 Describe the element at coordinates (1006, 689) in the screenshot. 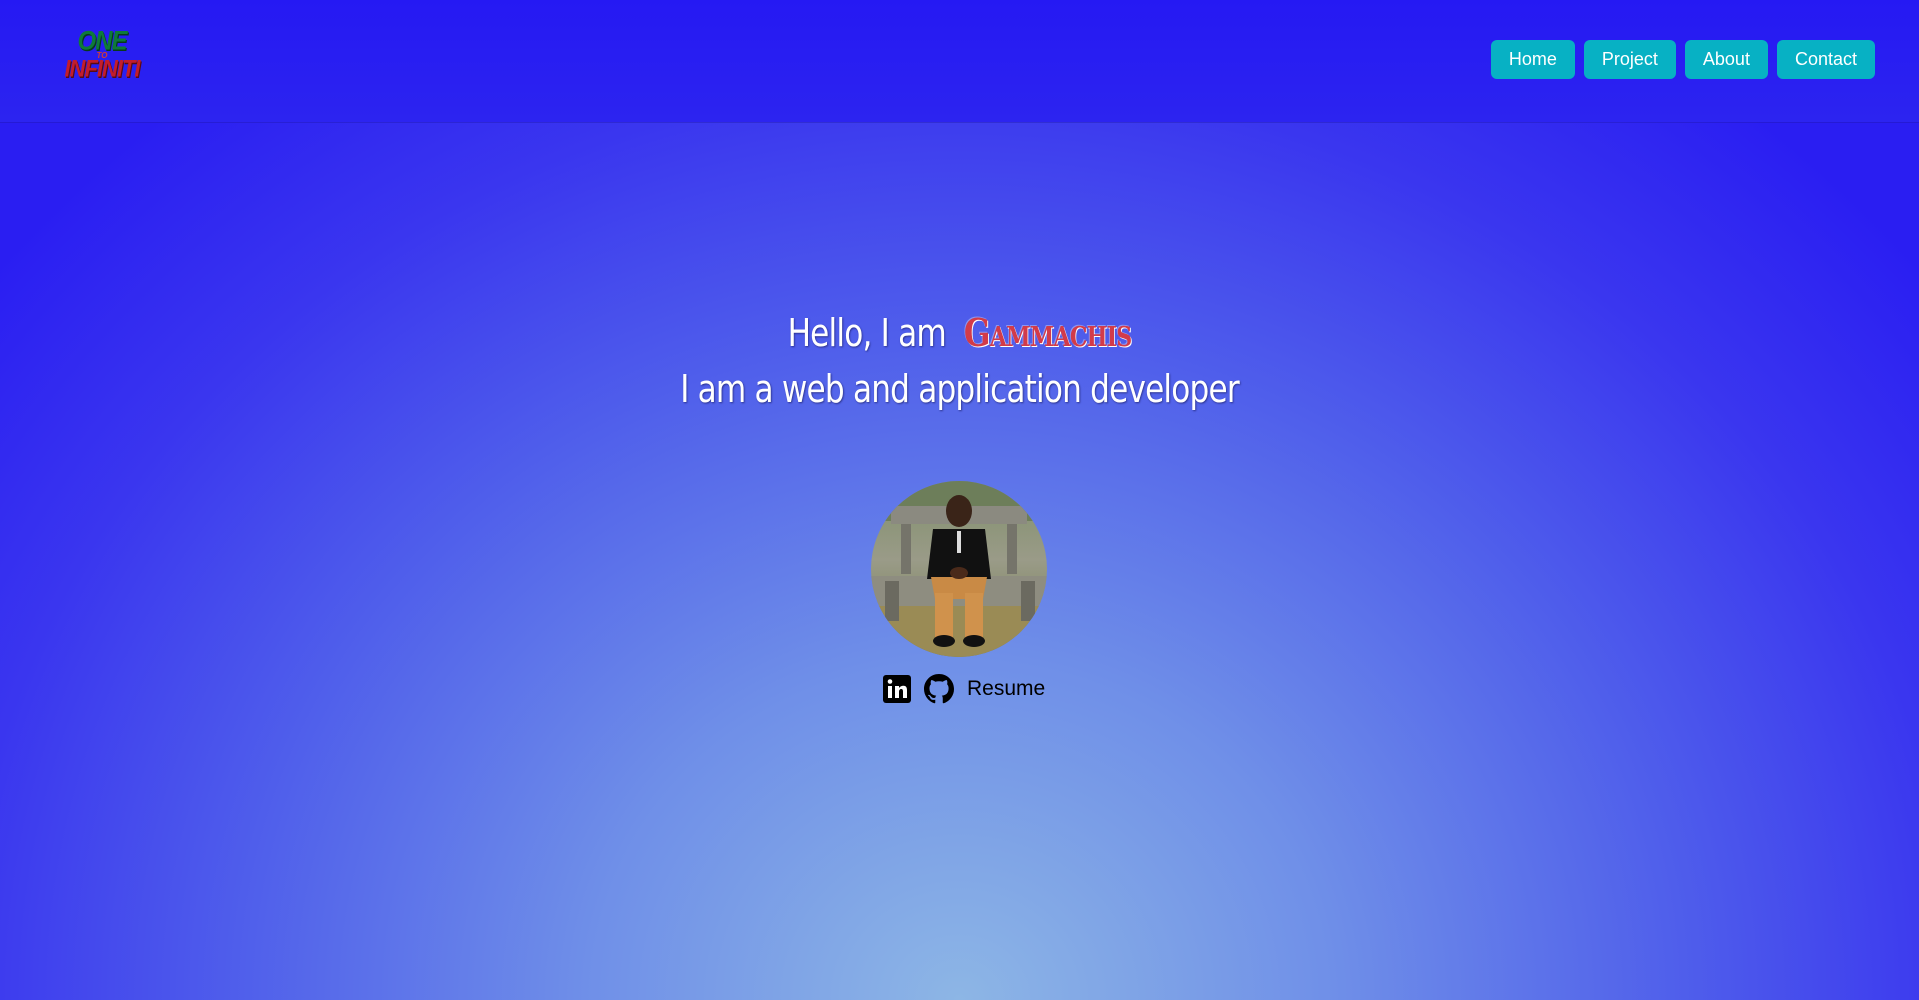

I see `resume-link: Resume` at that location.